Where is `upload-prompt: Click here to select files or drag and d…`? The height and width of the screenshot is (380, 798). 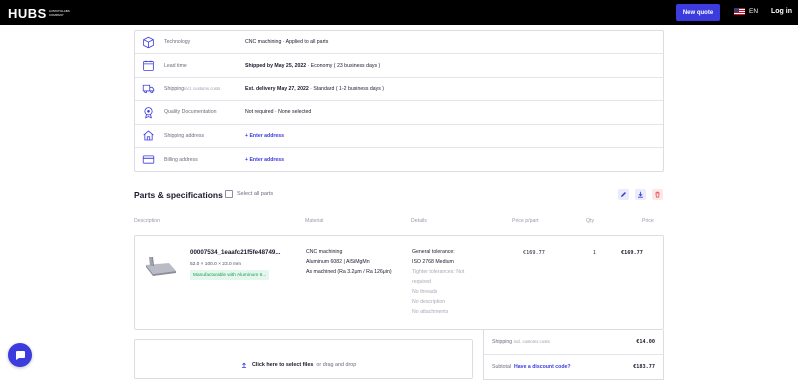 upload-prompt: Click here to select files or drag and d… is located at coordinates (298, 365).